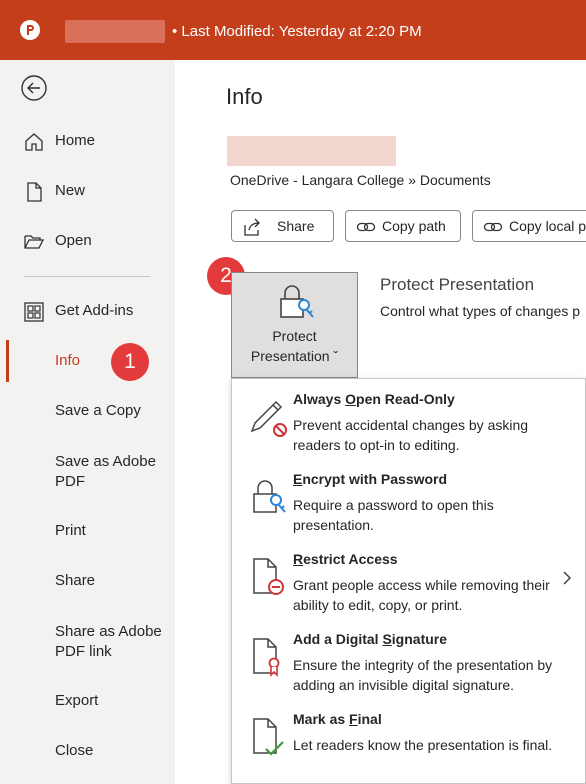 The image size is (586, 784). I want to click on sidebar-item-label: Print, so click(70, 530).